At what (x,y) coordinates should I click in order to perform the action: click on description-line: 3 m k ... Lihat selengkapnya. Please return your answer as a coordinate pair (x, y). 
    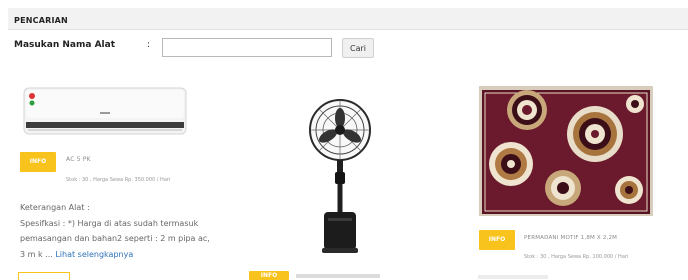
    Looking at the image, I should click on (130, 255).